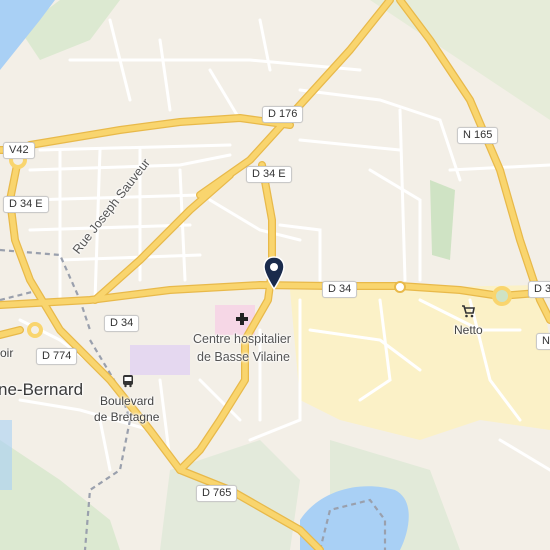 This screenshot has height=550, width=550. Describe the element at coordinates (57, 356) in the screenshot. I see `road-shield-d774: D 774` at that location.